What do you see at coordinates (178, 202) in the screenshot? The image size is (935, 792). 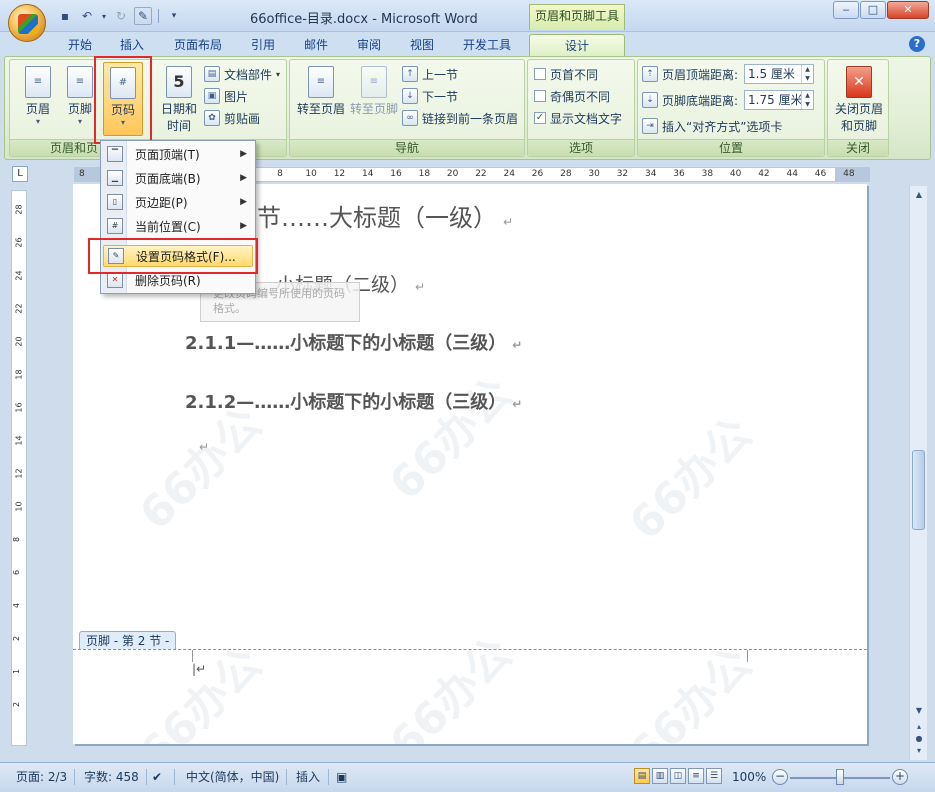 I see `menu-item-page-margins: ▯ 页边距(P) ▶` at bounding box center [178, 202].